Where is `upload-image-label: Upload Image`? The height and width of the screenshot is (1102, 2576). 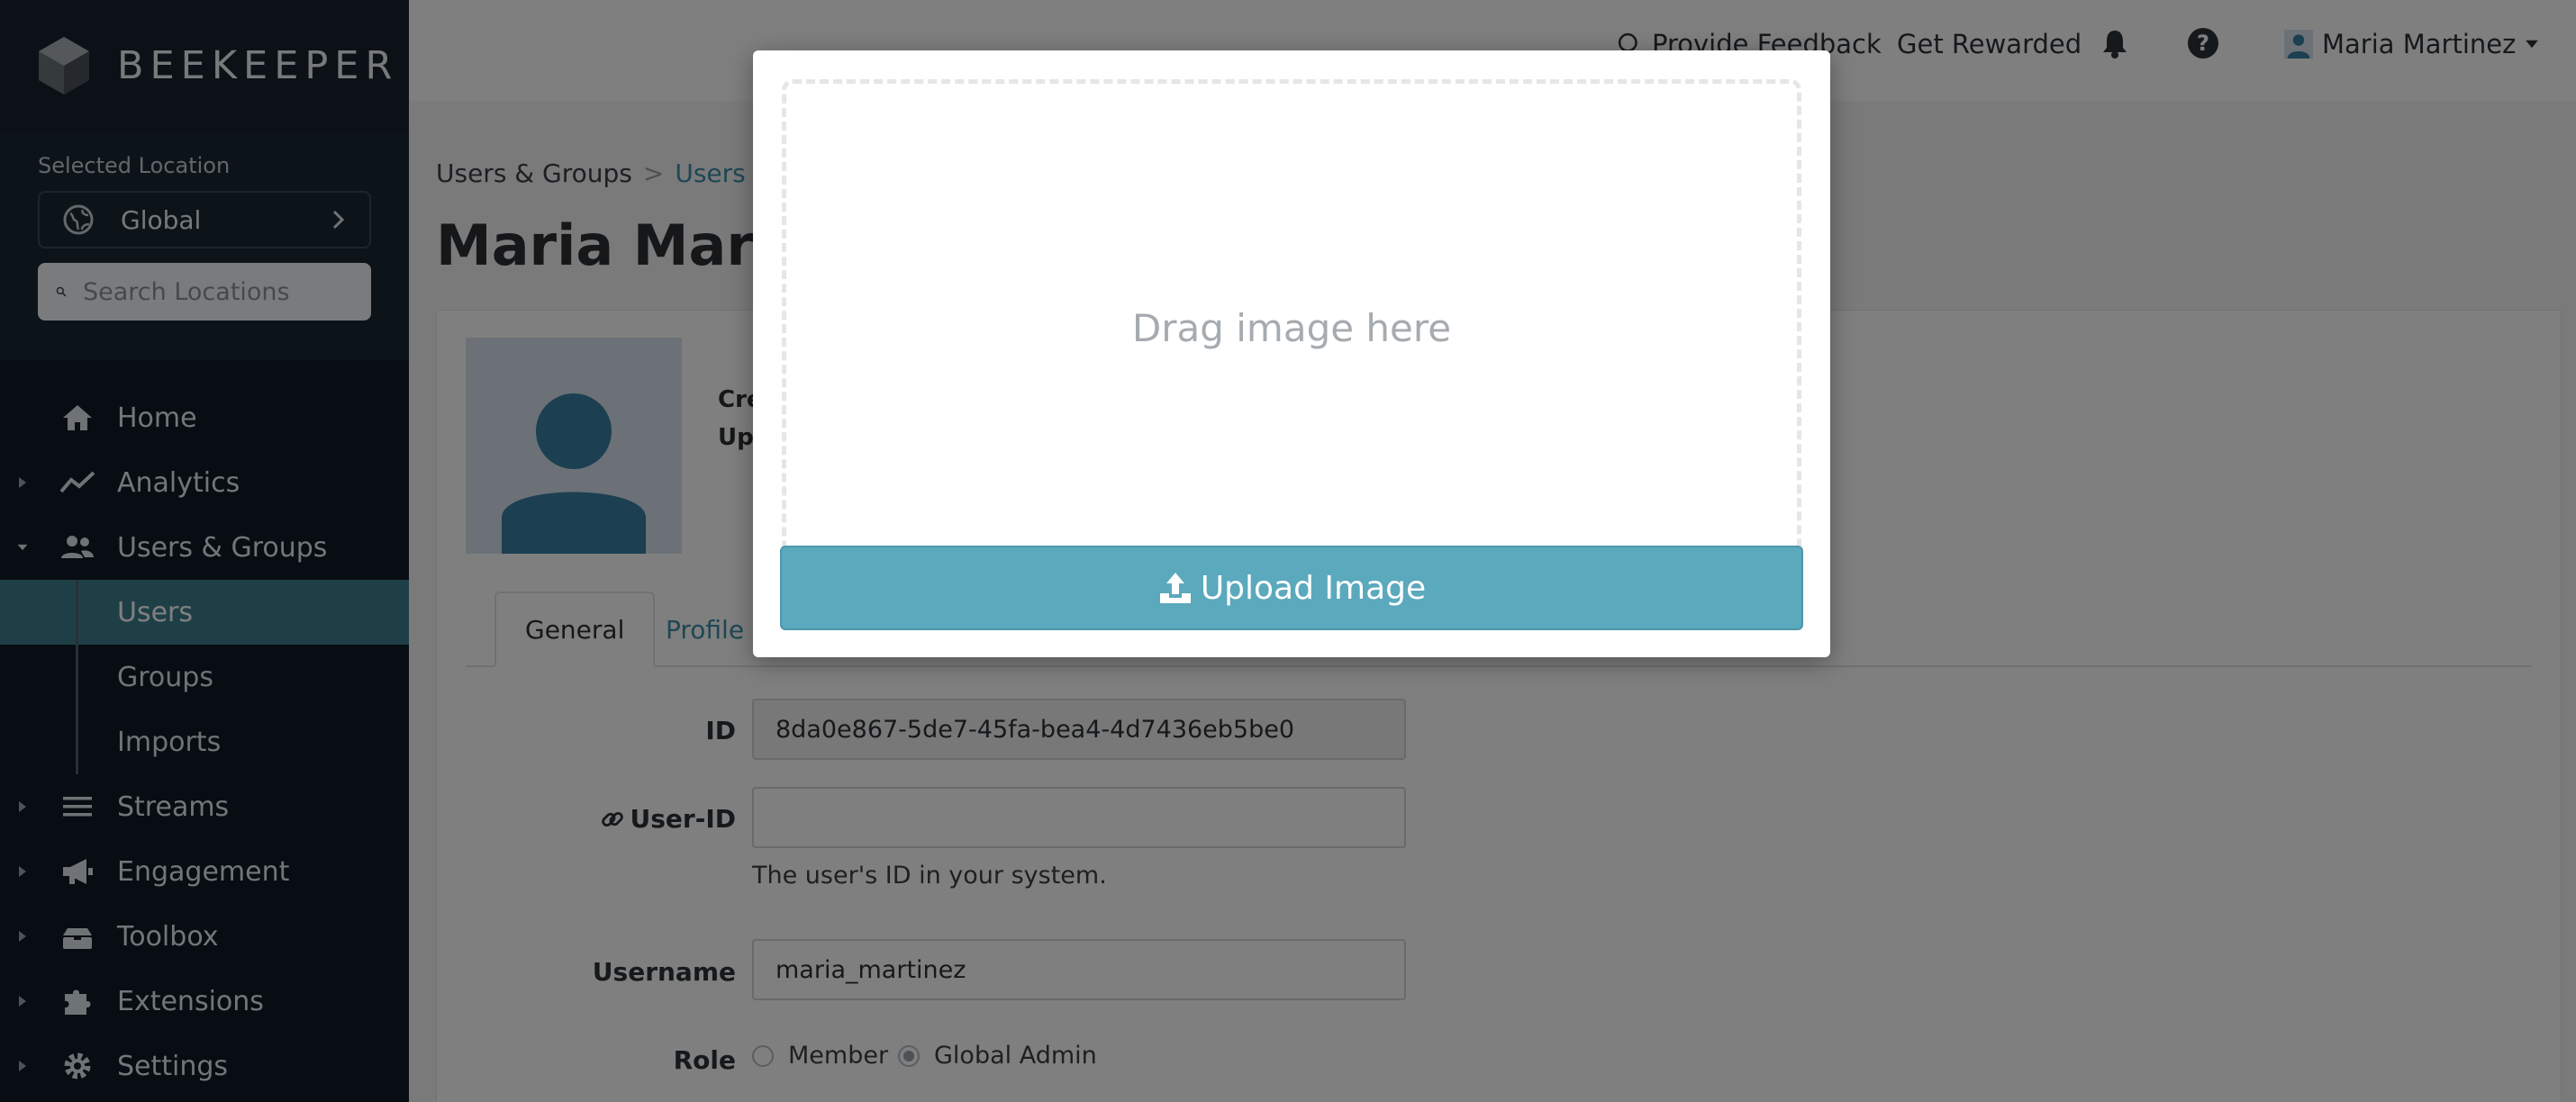
upload-image-label: Upload Image is located at coordinates (1313, 588).